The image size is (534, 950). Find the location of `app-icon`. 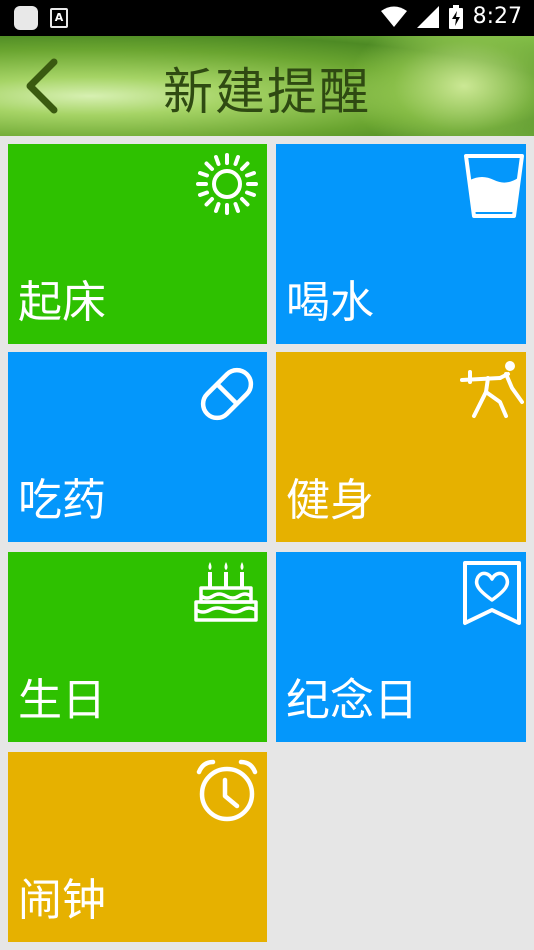

app-icon is located at coordinates (26, 18).